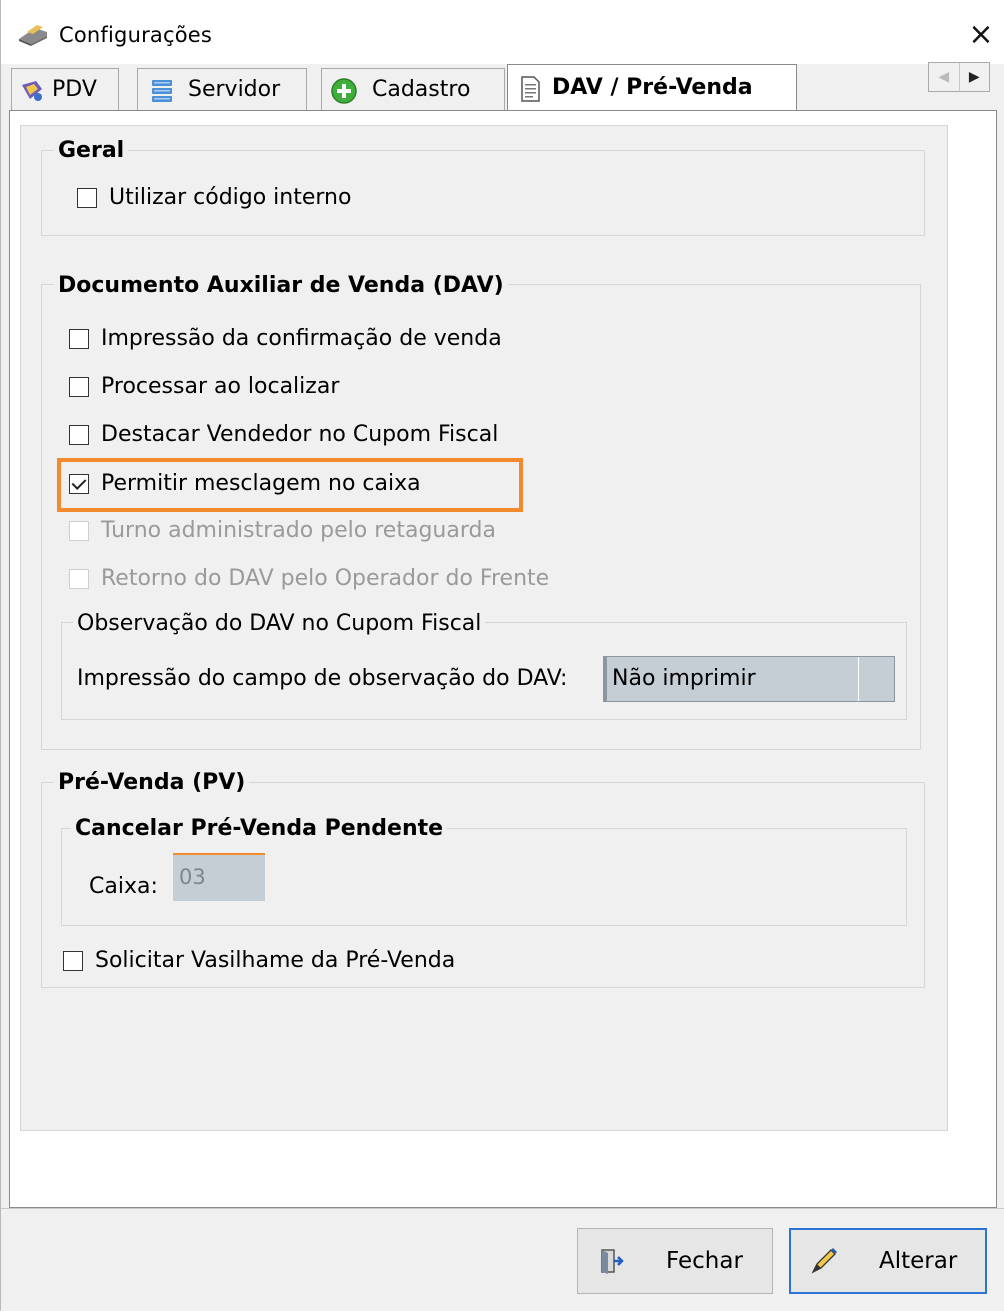 This screenshot has width=1004, height=1311. What do you see at coordinates (136, 35) in the screenshot?
I see `window-title: Configurações` at bounding box center [136, 35].